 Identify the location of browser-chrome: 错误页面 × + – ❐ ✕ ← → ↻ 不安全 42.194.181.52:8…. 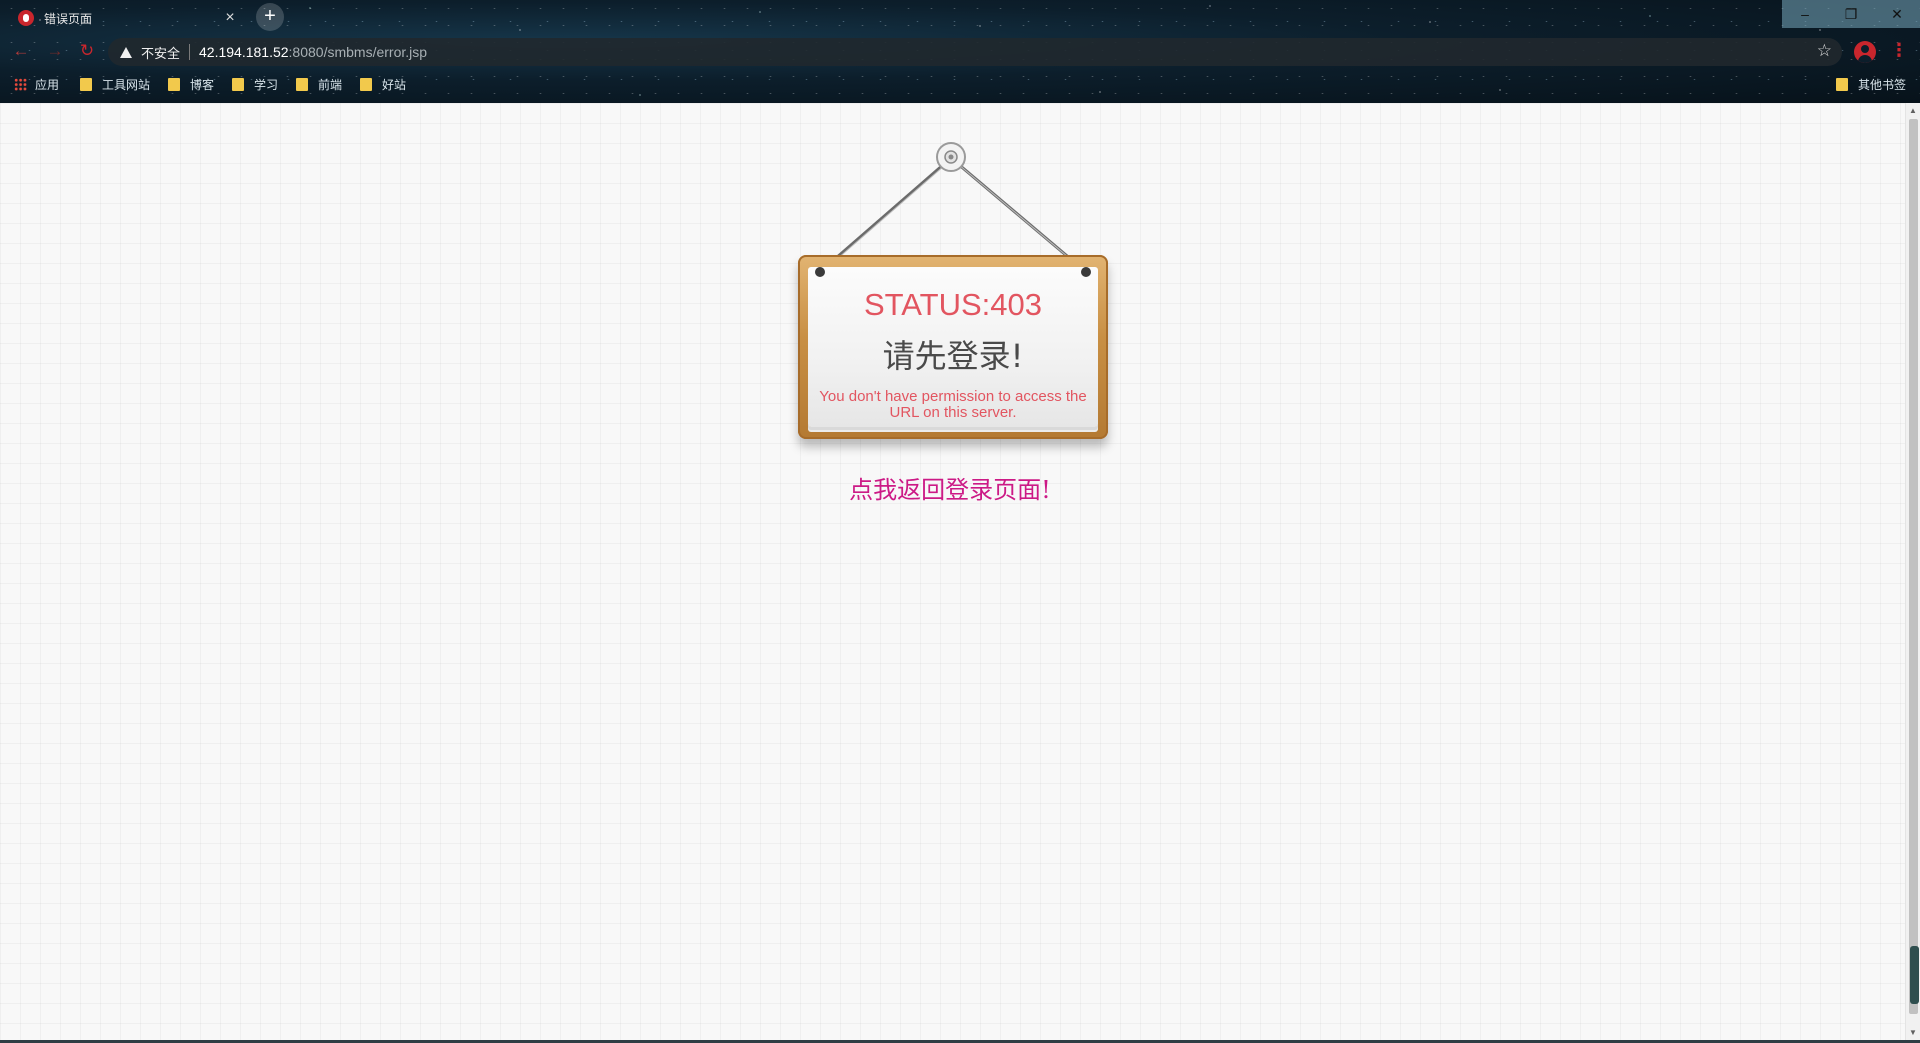
(960, 51).